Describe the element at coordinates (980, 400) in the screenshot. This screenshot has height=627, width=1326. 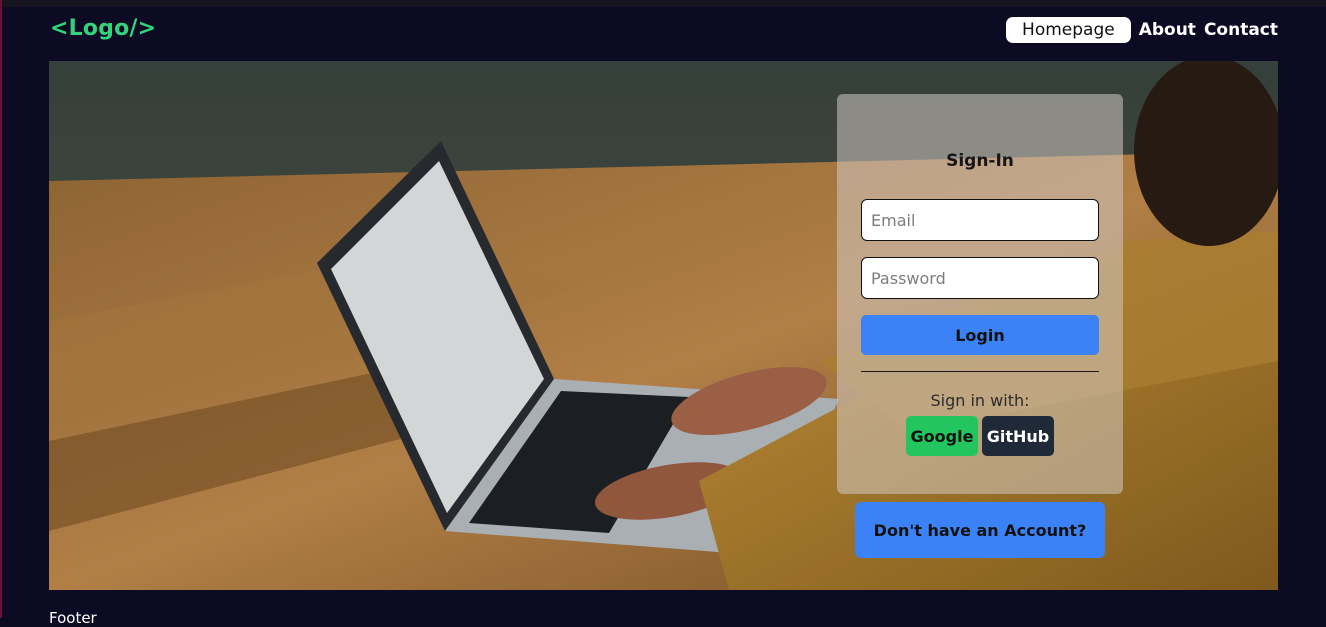
I see `sign-in-with-label: Sign in with:` at that location.